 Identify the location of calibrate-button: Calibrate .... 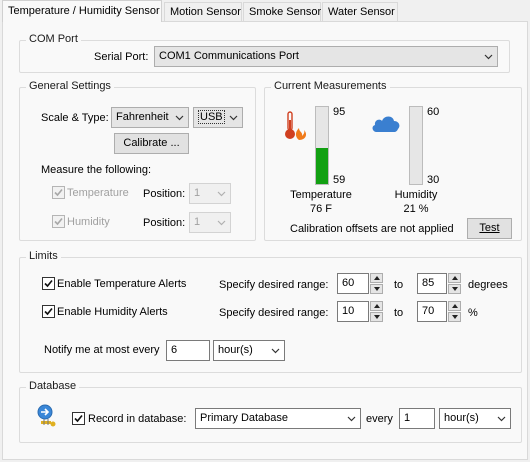
(151, 143).